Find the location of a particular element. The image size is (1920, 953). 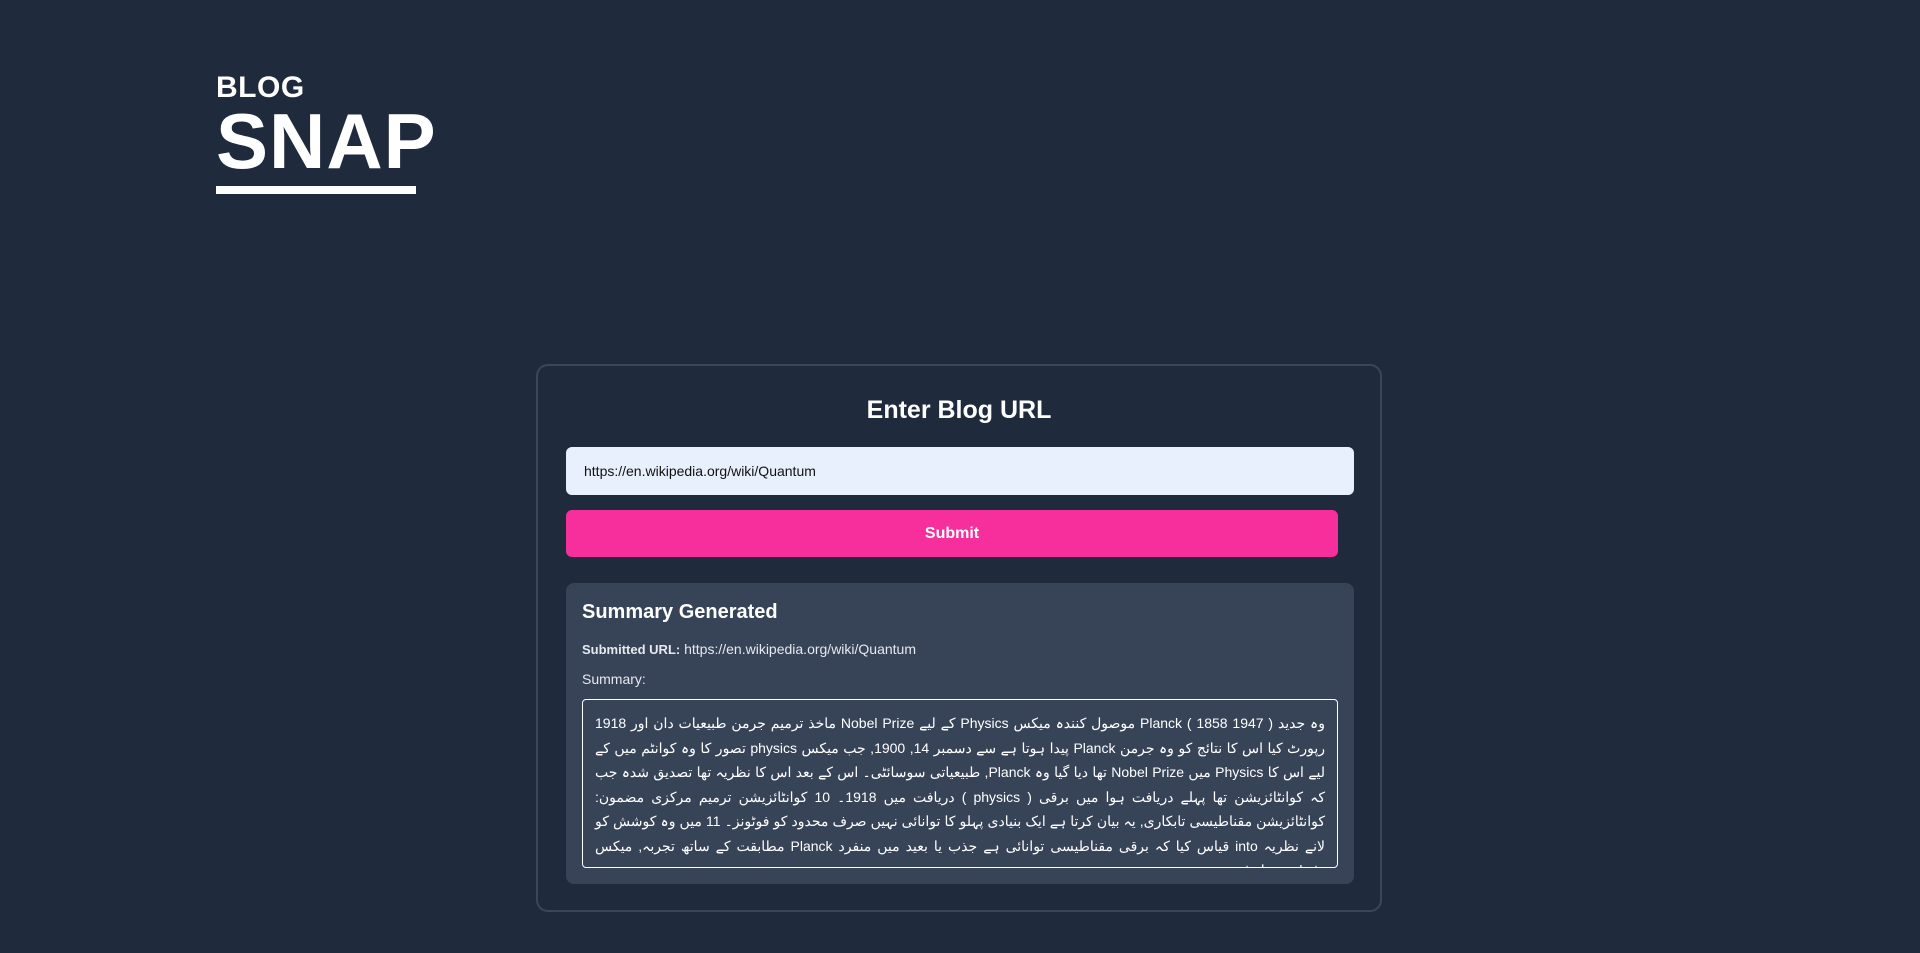

blog-snap-logo: BLOG SNAP is located at coordinates (326, 133).